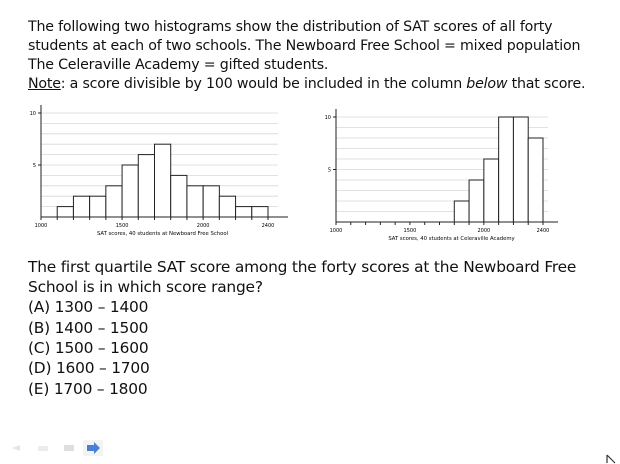 The image size is (620, 464). I want to click on question-line-2: School is in which score range?, so click(145, 287).